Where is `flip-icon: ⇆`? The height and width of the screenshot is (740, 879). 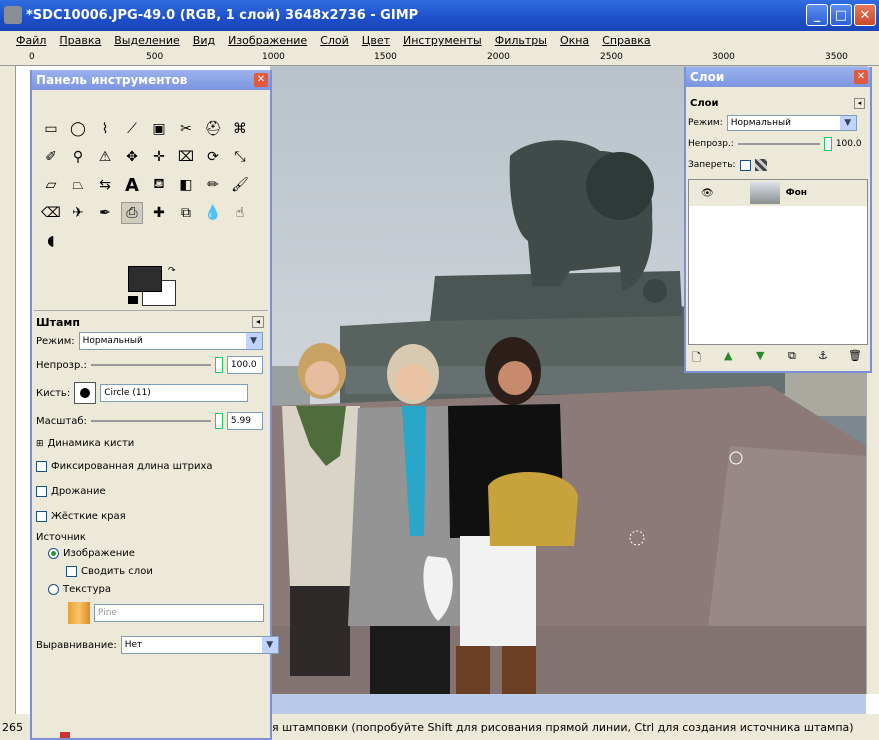 flip-icon: ⇆ is located at coordinates (105, 185).